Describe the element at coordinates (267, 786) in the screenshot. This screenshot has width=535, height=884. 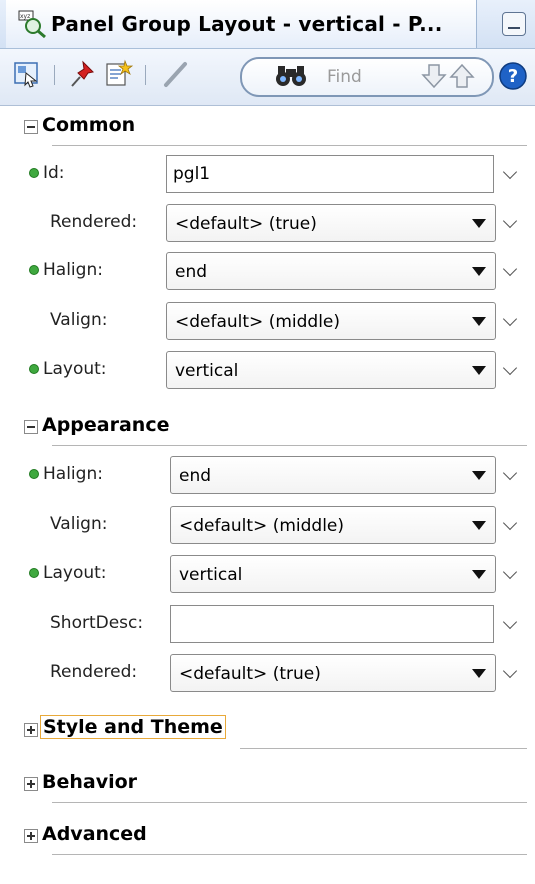
I see `section-behavior: Behavior` at that location.